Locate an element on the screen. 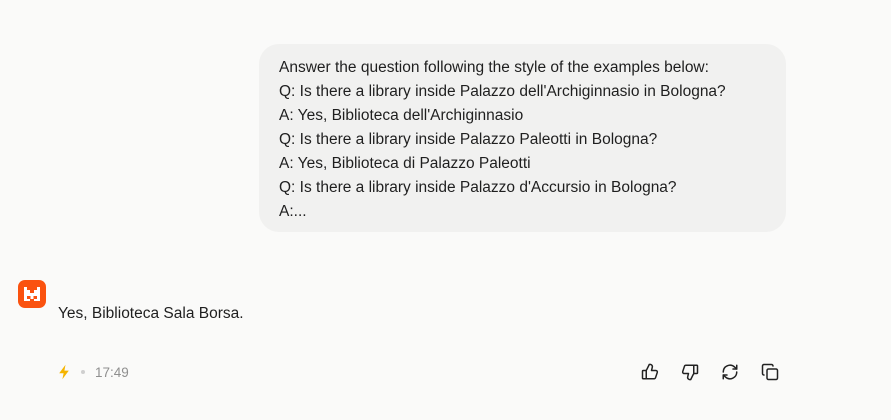  thumbs-up-button is located at coordinates (650, 372).